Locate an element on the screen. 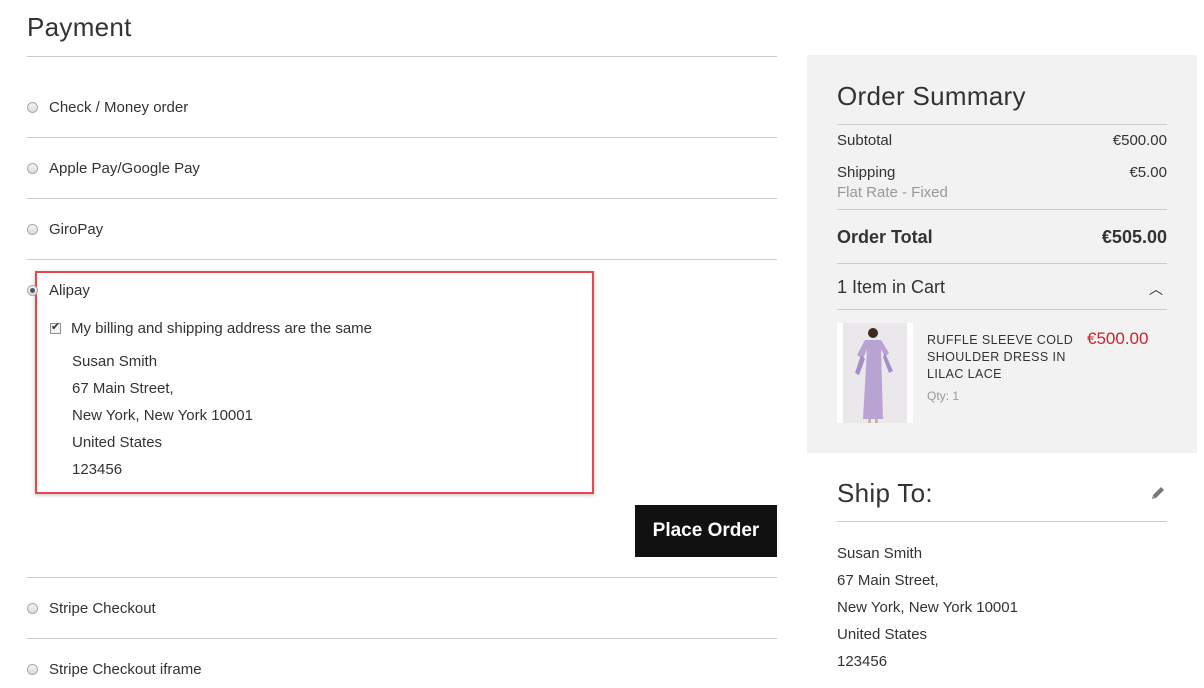 This screenshot has height=688, width=1204. product-price: €500.00 is located at coordinates (1118, 338).